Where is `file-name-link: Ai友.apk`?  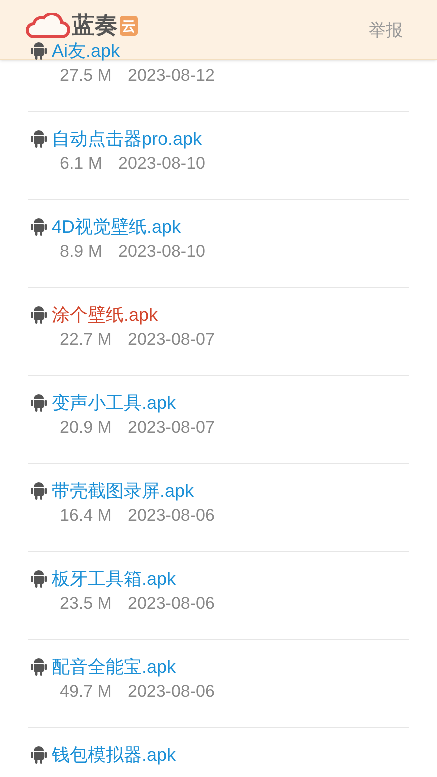
file-name-link: Ai友.apk is located at coordinates (86, 51).